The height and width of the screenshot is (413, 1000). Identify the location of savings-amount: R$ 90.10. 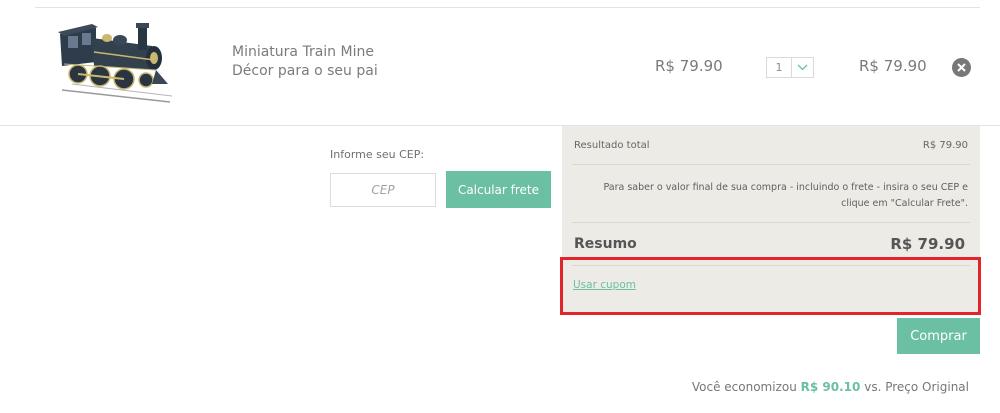
(830, 387).